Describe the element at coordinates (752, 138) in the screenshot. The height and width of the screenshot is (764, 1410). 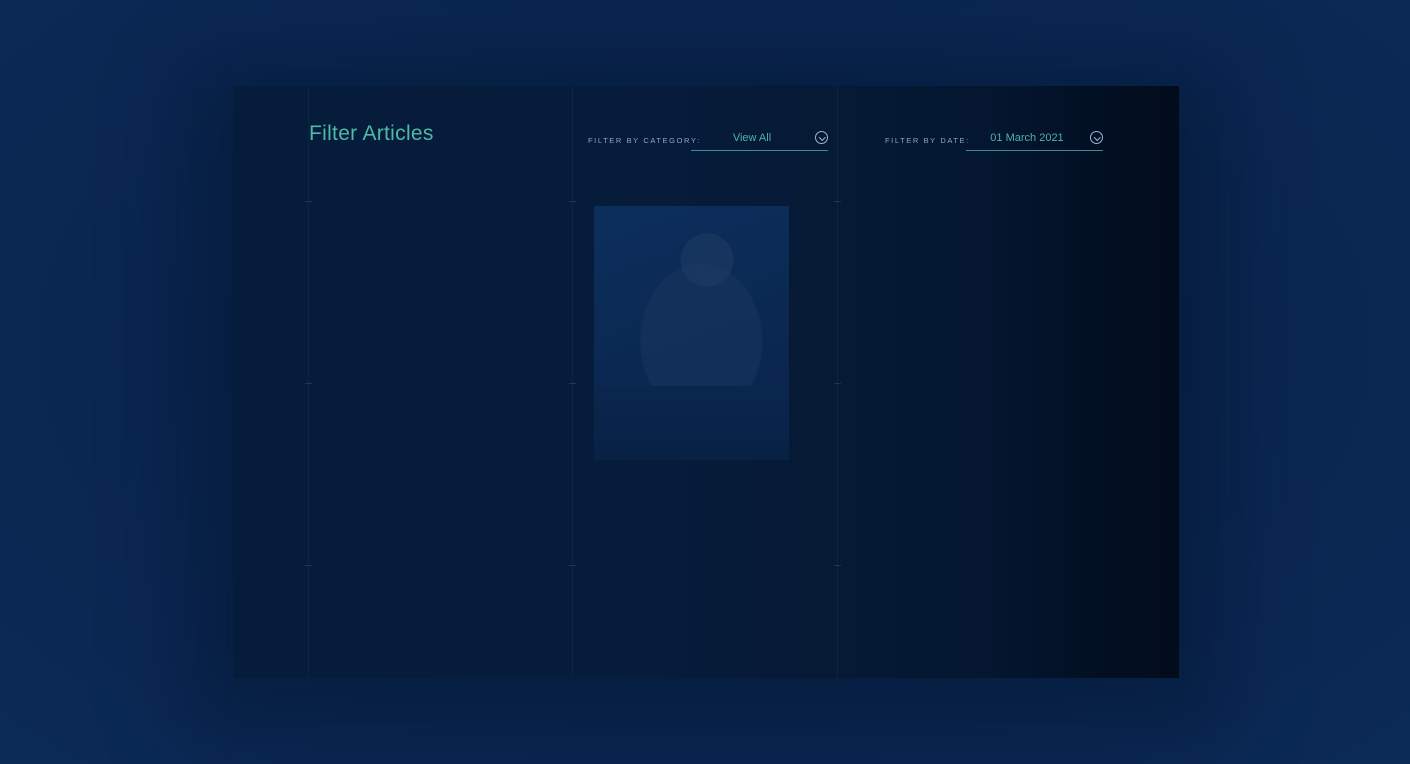
I see `category-select-value: View All` at that location.